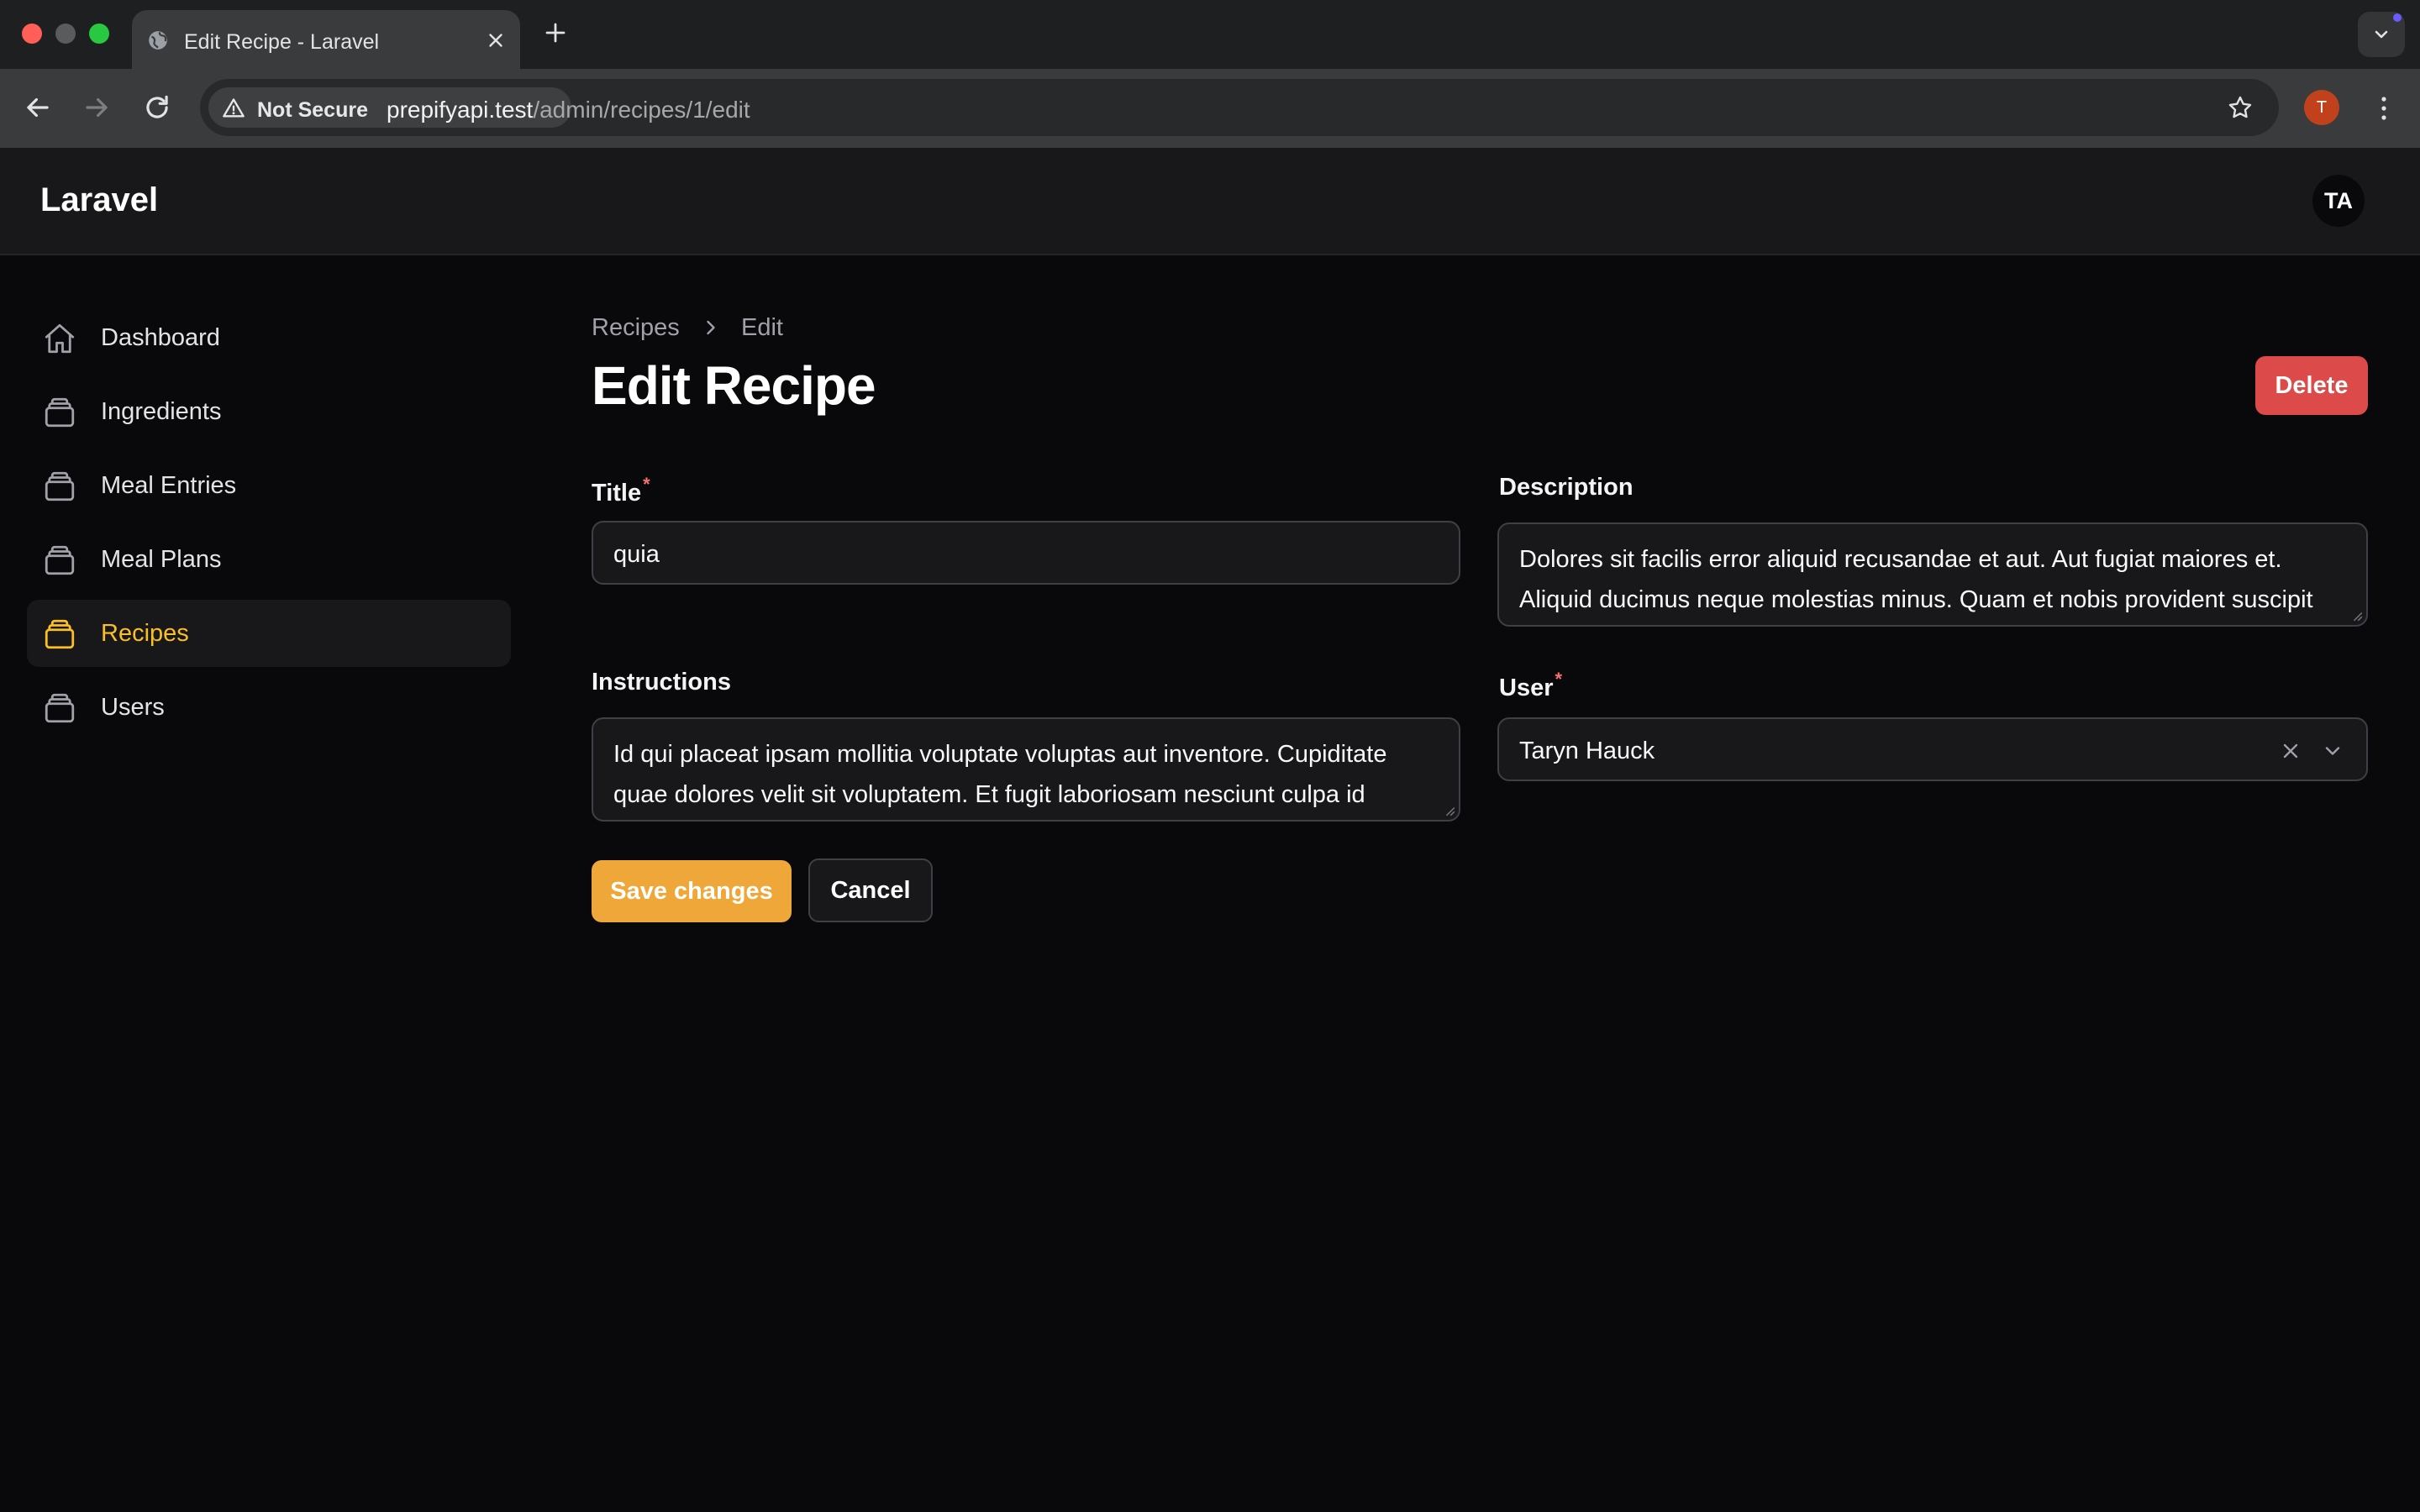 The image size is (2420, 1512). I want to click on minimize-window-button, so click(65, 34).